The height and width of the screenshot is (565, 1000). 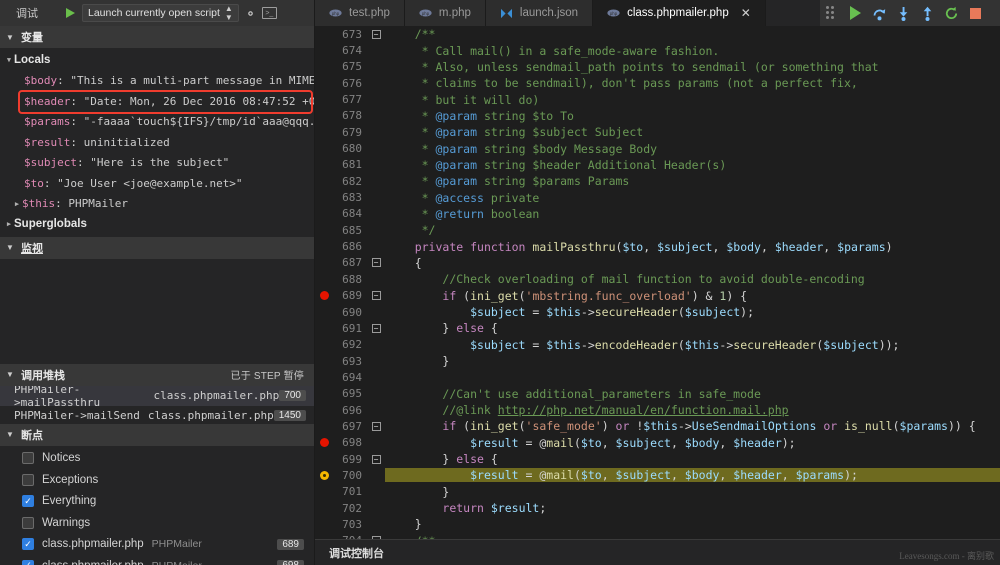 What do you see at coordinates (657, 377) in the screenshot?
I see `code-line: 694` at bounding box center [657, 377].